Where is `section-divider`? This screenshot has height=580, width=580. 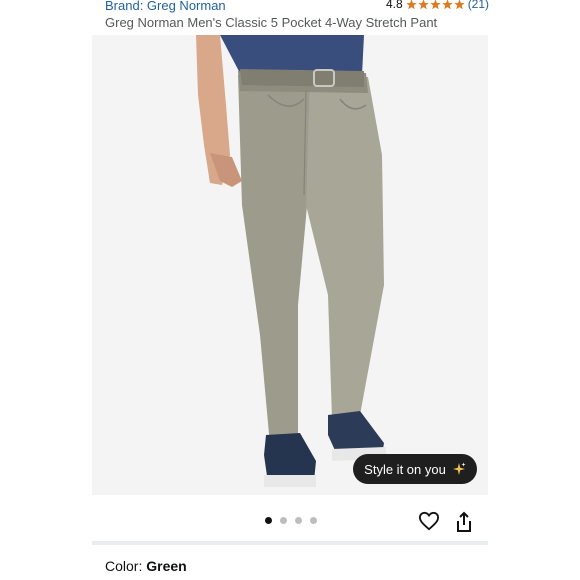
section-divider is located at coordinates (290, 543).